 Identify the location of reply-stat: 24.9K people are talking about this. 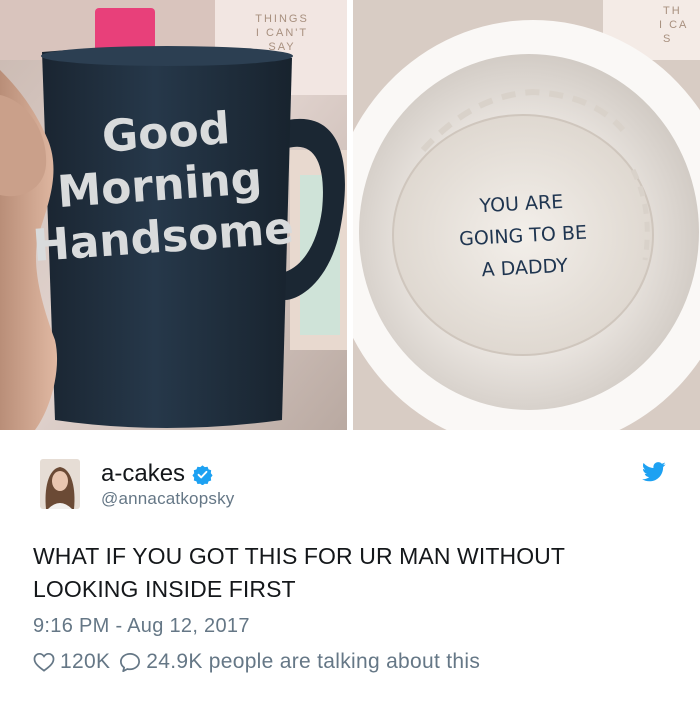
(299, 662).